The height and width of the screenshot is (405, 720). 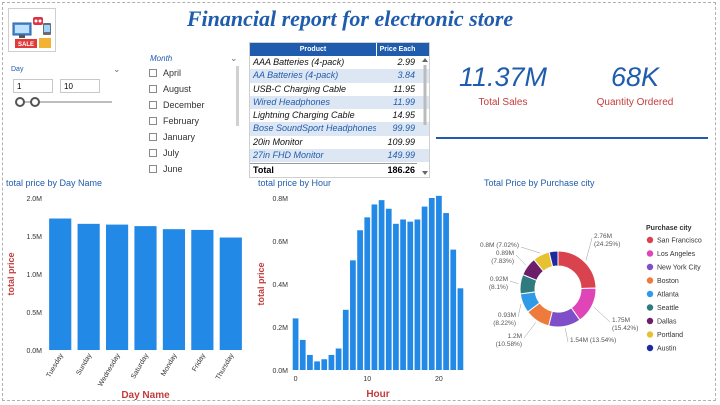 What do you see at coordinates (300, 88) in the screenshot?
I see `product-name: USB-C Charging Cable` at bounding box center [300, 88].